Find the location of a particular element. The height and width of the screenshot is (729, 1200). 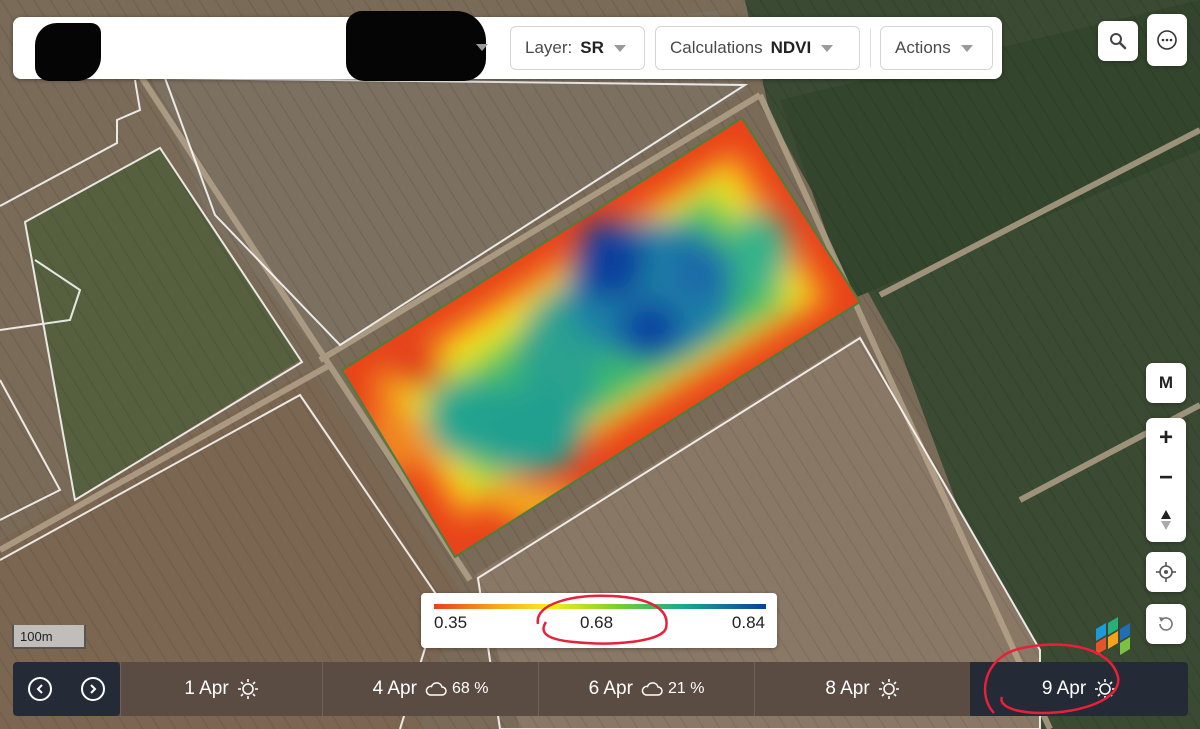

legend-min-value: 0.35 is located at coordinates (451, 622).